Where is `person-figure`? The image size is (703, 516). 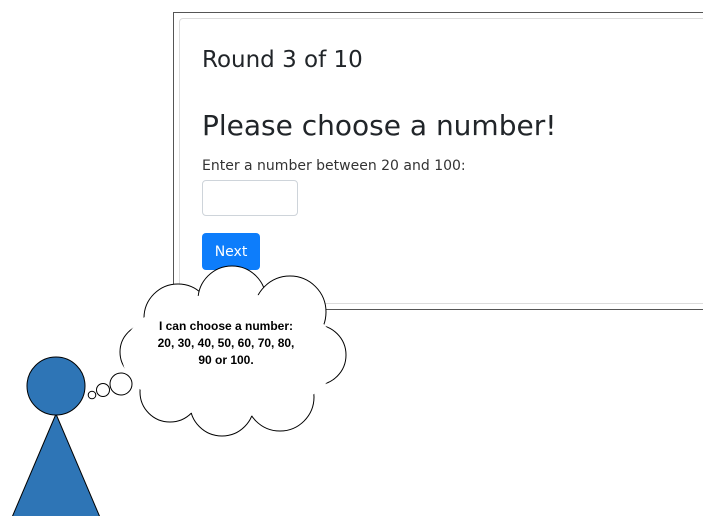
person-figure is located at coordinates (56, 436).